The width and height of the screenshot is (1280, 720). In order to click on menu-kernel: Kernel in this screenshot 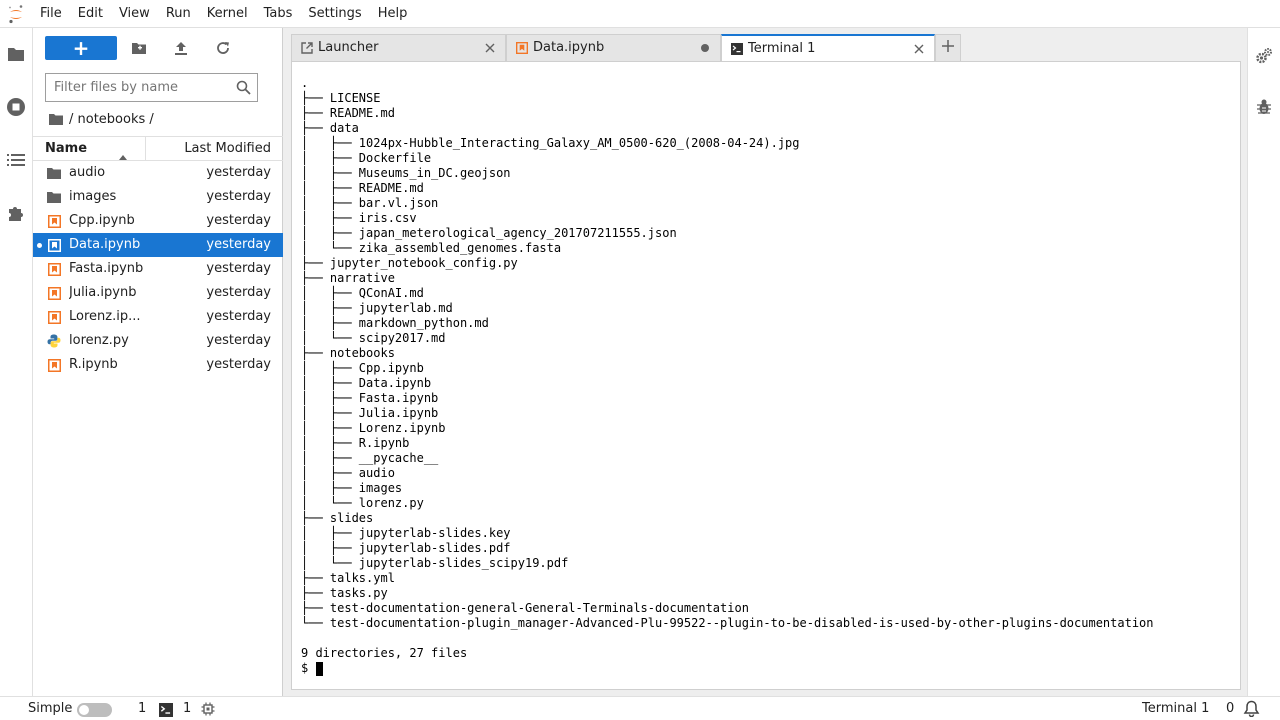, I will do `click(227, 14)`.